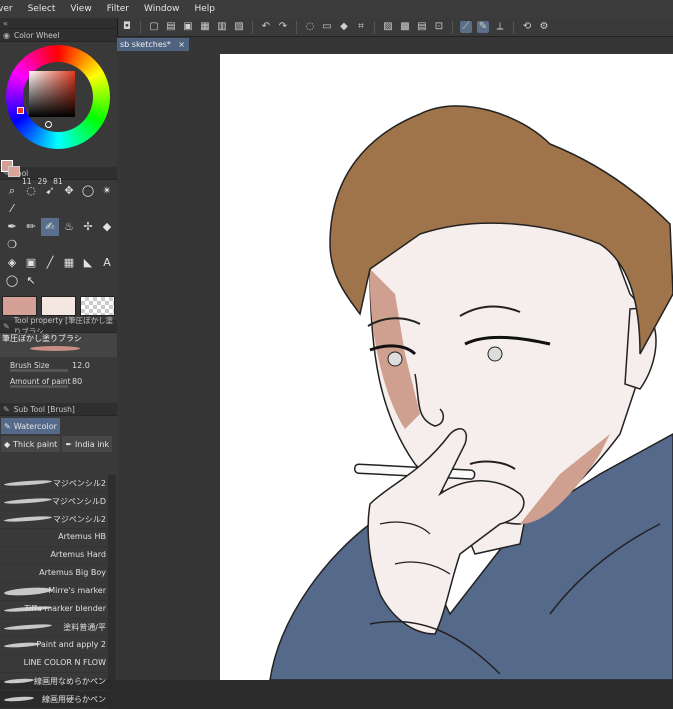  Describe the element at coordinates (222, 27) in the screenshot. I see `print-icon: ▥` at that location.